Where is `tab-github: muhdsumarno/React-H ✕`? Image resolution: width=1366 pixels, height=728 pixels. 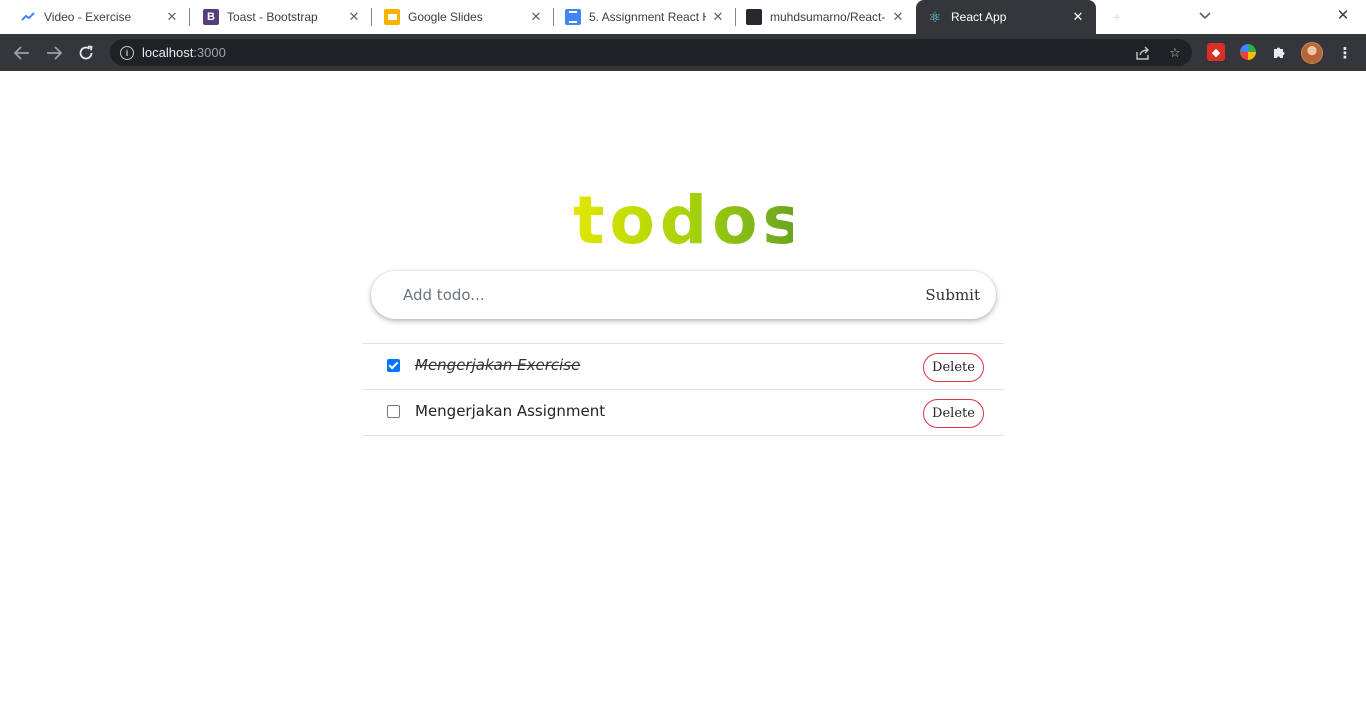
tab-github: muhdsumarno/React-H ✕ is located at coordinates (826, 17).